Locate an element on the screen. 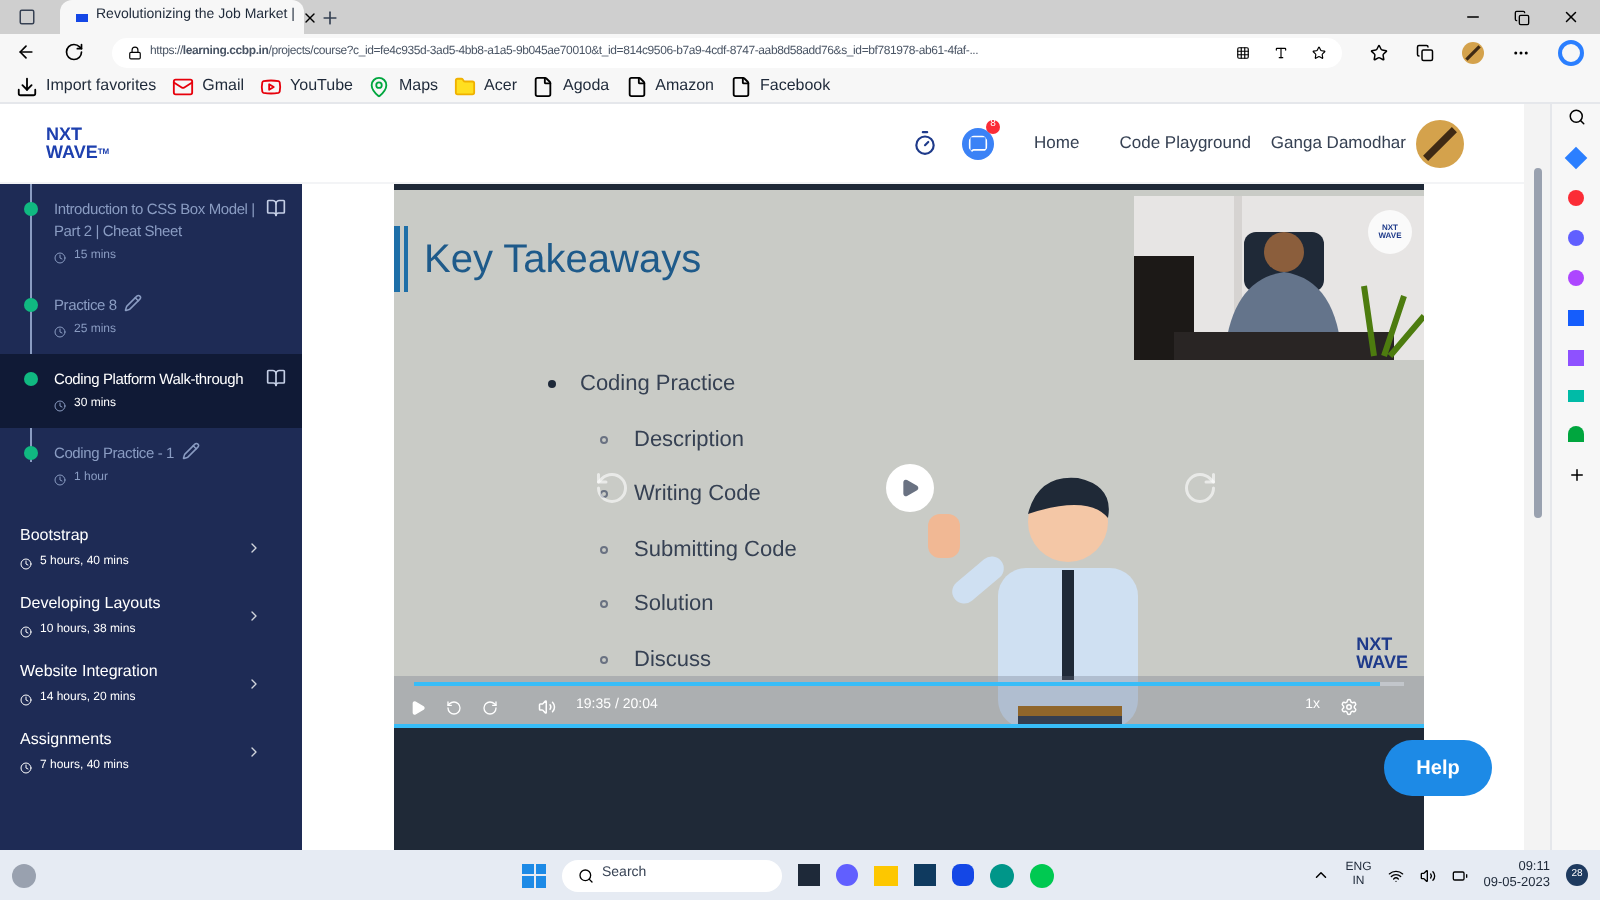 The width and height of the screenshot is (1600, 900). battery-icon is located at coordinates (1459, 875).